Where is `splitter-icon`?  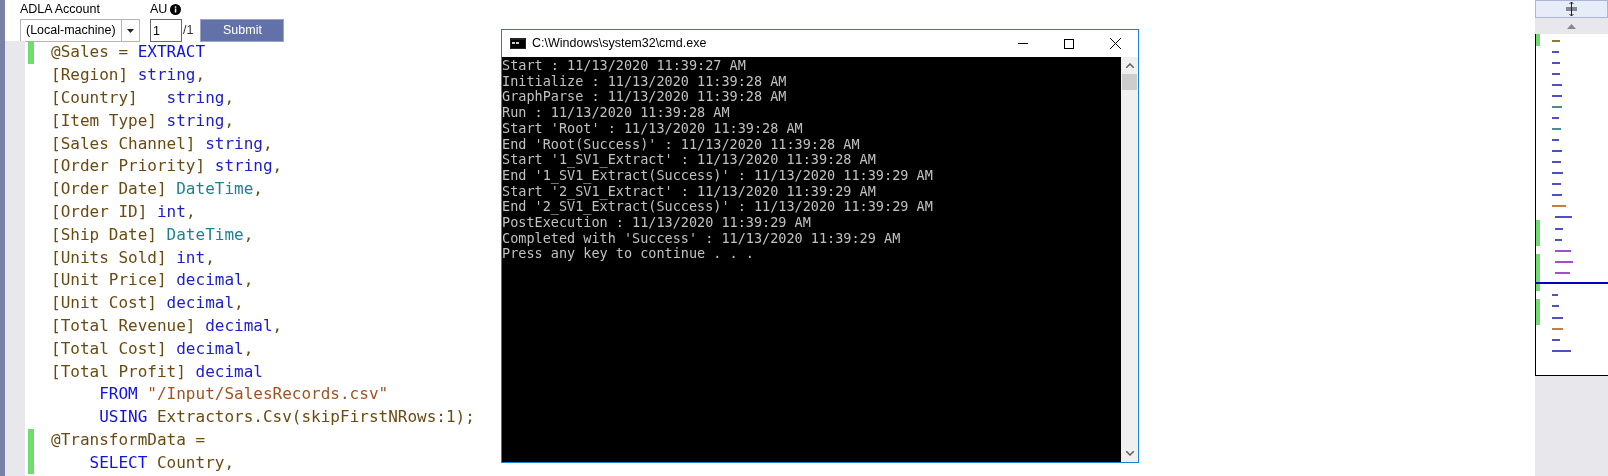
splitter-icon is located at coordinates (1571, 9).